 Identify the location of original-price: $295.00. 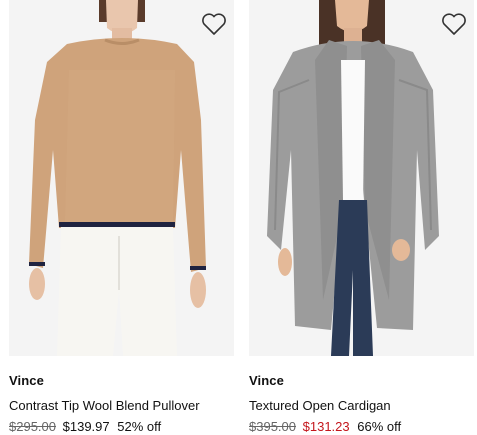
(32, 426).